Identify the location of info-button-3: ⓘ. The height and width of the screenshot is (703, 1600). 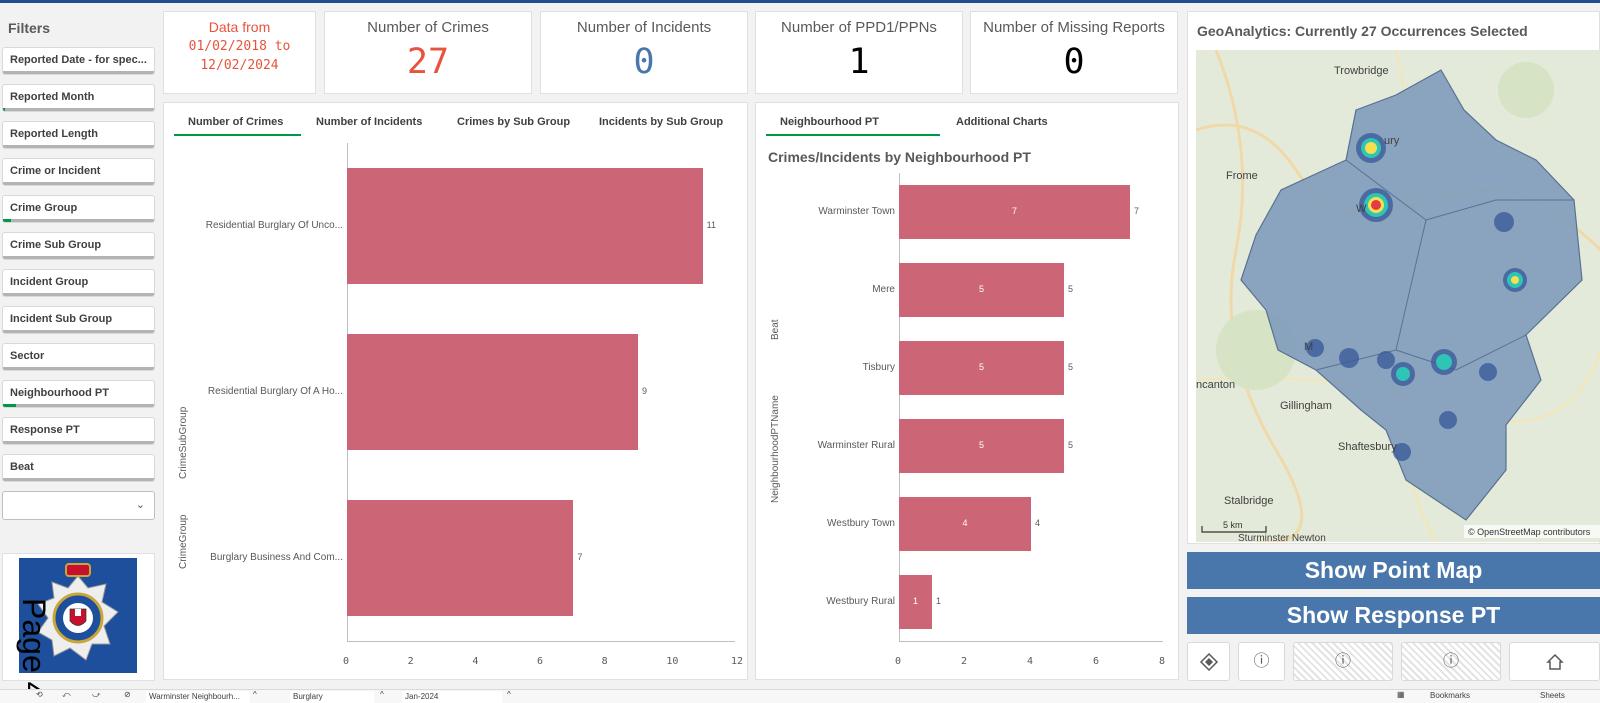
(1451, 661).